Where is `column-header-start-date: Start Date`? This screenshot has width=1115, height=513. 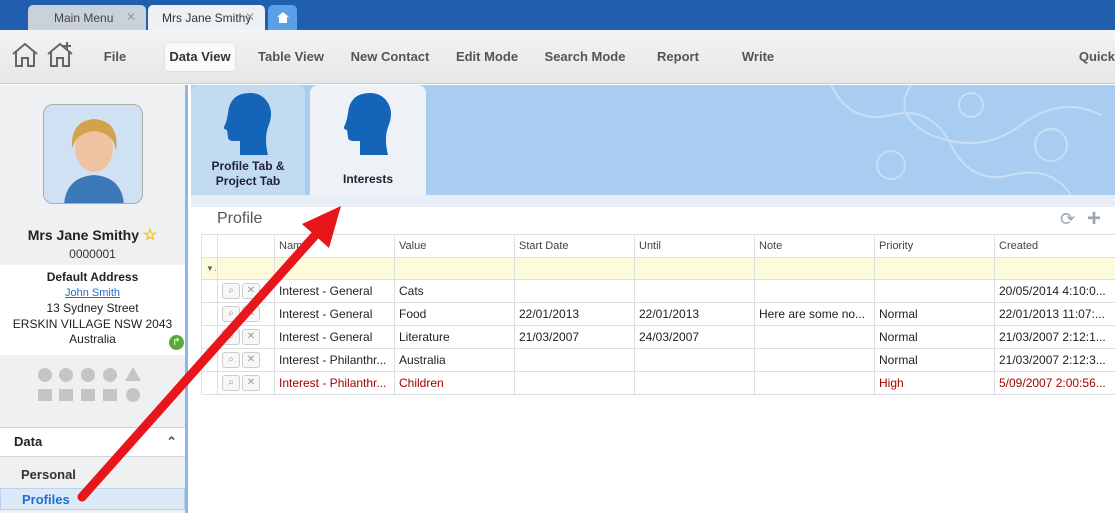 column-header-start-date: Start Date is located at coordinates (574, 246).